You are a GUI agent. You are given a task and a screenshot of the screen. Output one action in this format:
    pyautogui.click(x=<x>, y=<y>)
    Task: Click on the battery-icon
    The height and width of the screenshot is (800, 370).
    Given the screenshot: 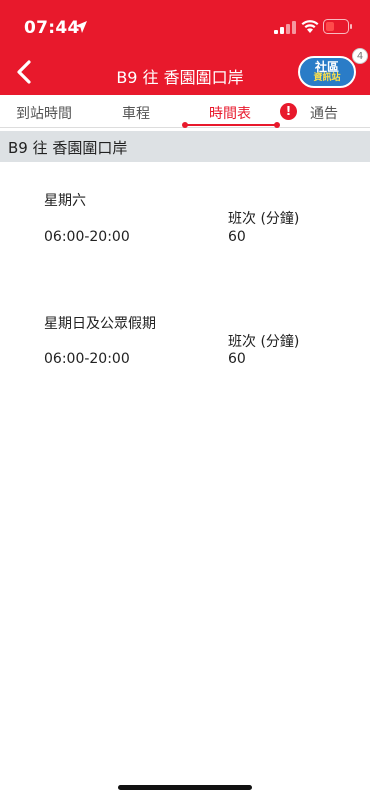 What is the action you would take?
    pyautogui.click(x=337, y=26)
    